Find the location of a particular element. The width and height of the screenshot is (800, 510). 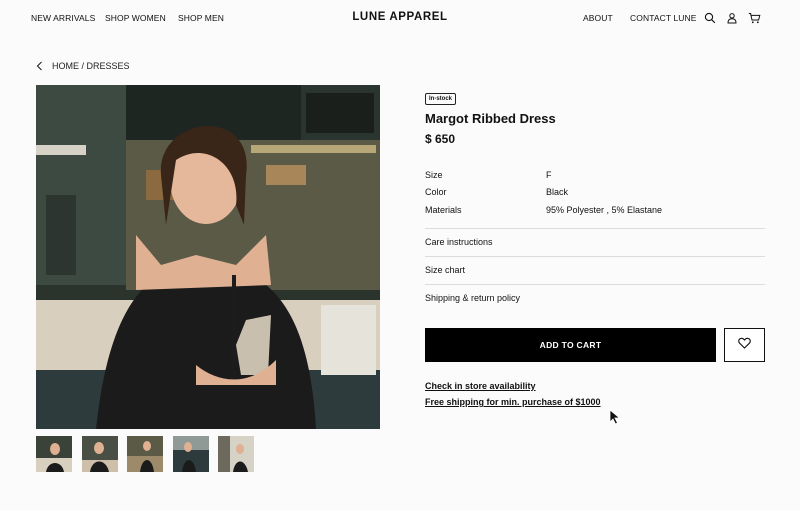

thumbnail-strip is located at coordinates (150, 454).